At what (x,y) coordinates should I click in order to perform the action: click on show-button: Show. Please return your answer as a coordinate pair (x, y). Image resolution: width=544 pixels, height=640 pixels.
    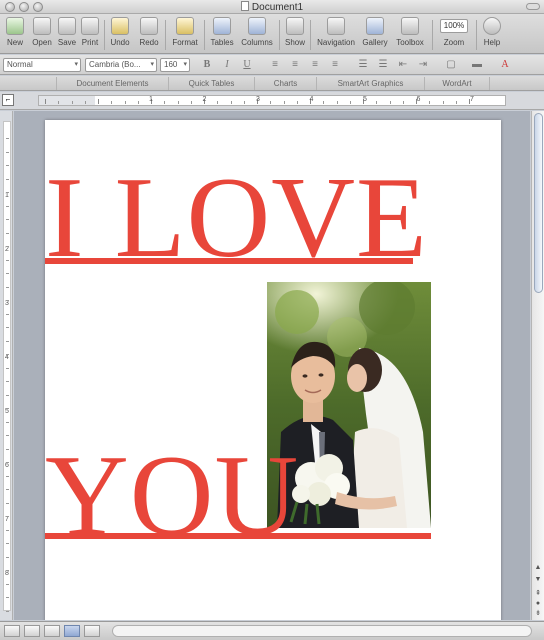
    Looking at the image, I should click on (295, 32).